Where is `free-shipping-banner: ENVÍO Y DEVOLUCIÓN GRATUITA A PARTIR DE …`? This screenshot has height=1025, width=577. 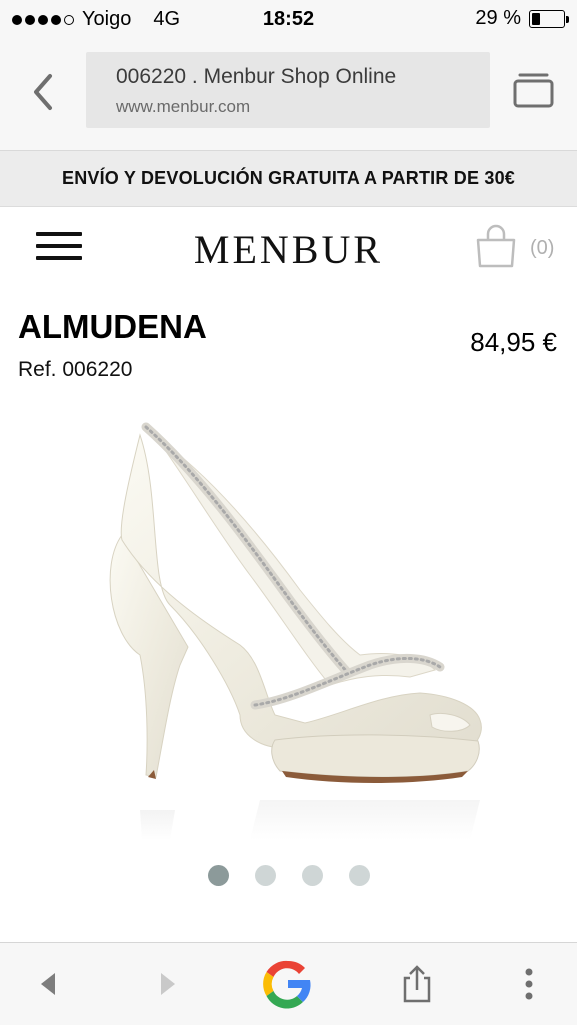
free-shipping-banner: ENVÍO Y DEVOLUCIÓN GRATUITA A PARTIR DE … is located at coordinates (288, 179).